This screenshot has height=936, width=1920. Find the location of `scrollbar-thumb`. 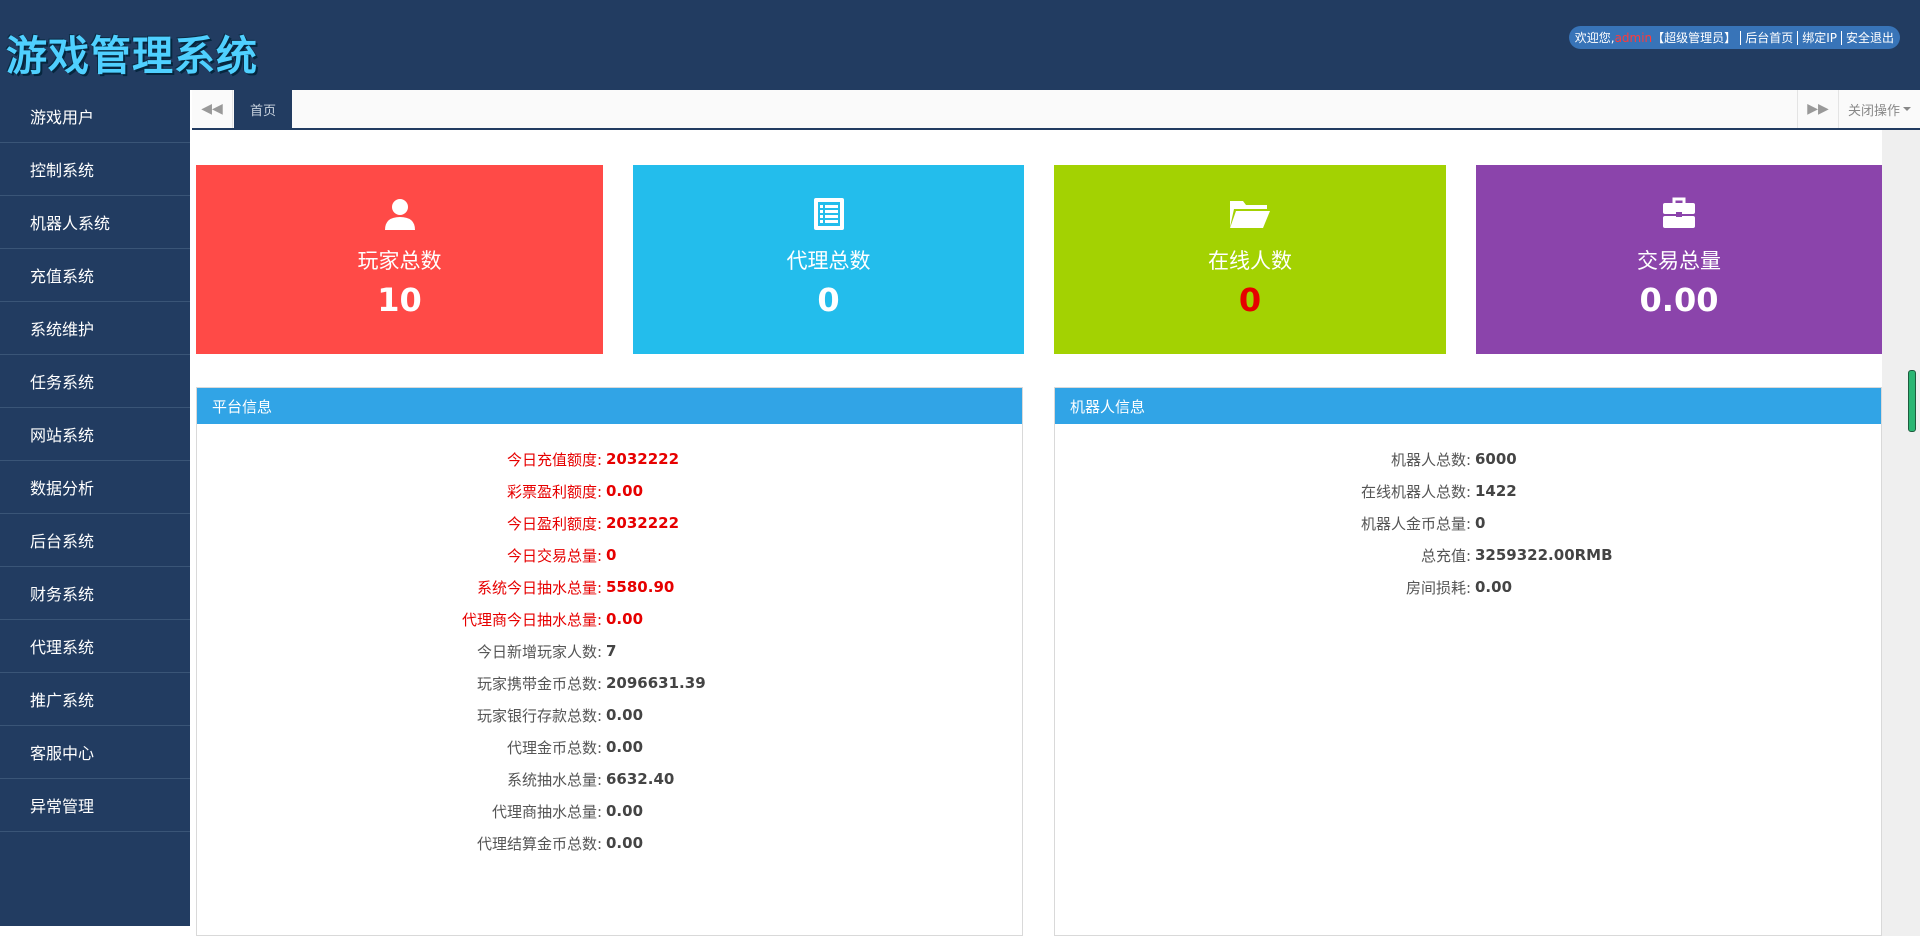

scrollbar-thumb is located at coordinates (1912, 401).